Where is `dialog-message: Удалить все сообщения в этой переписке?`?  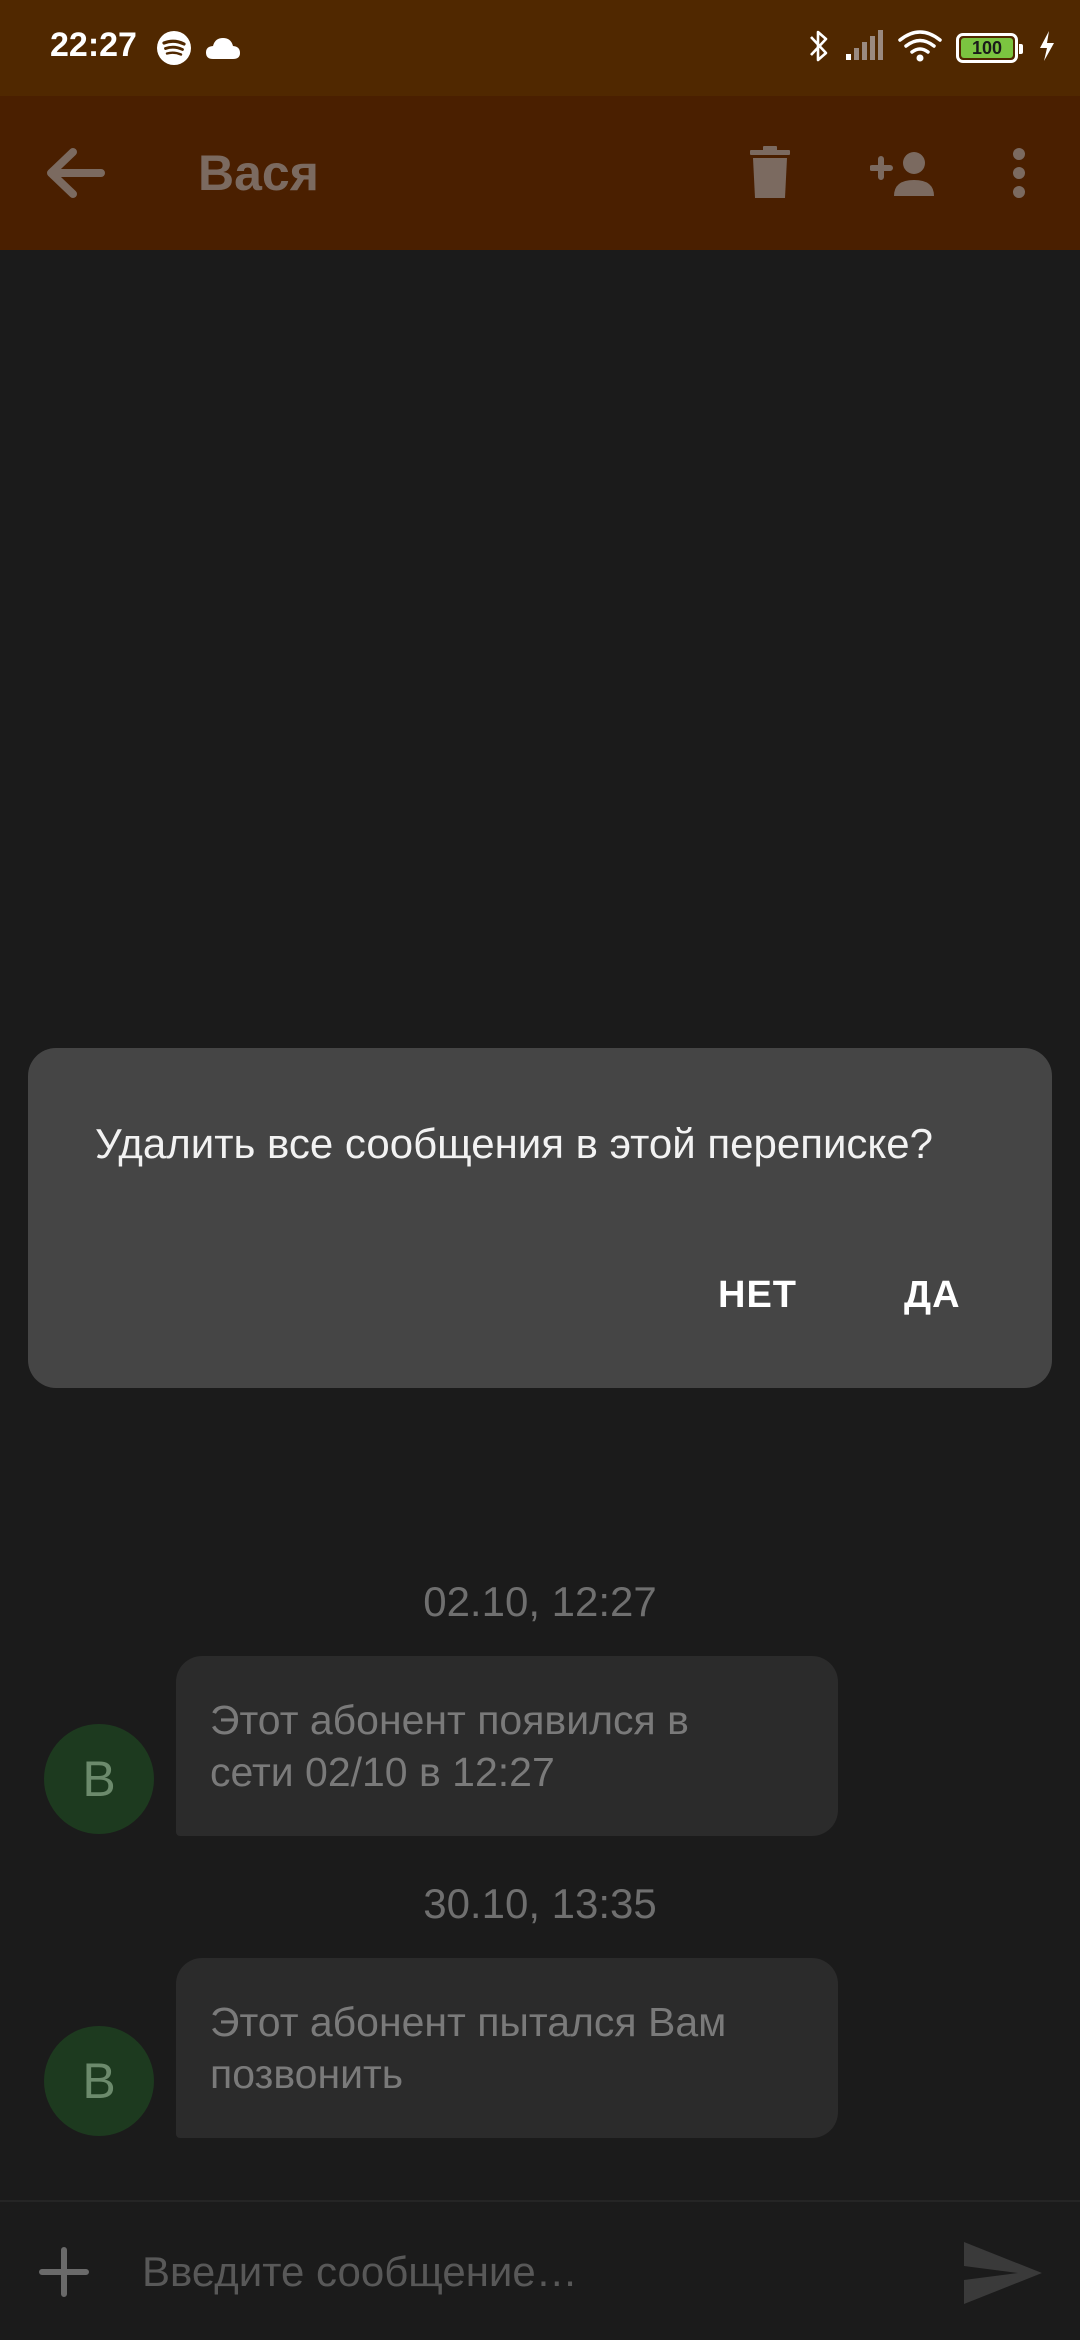 dialog-message: Удалить все сообщения в этой переписке? is located at coordinates (514, 1143).